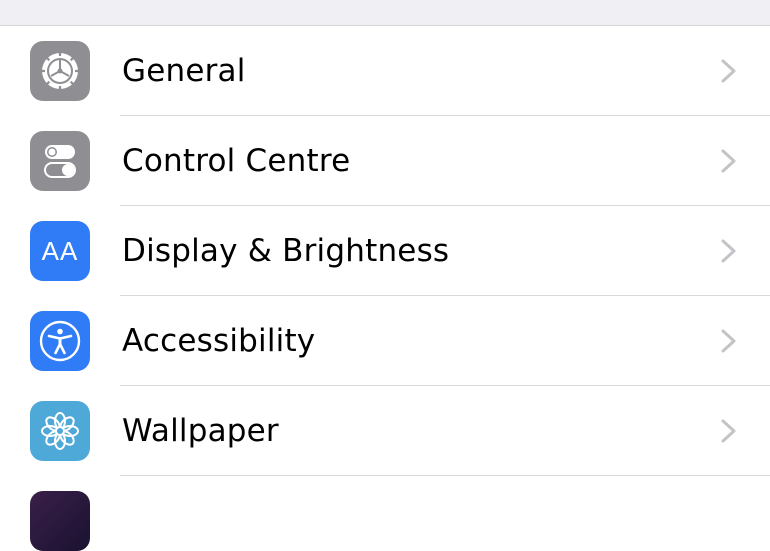  I want to click on settings-row-label: Accessibility, so click(219, 341).